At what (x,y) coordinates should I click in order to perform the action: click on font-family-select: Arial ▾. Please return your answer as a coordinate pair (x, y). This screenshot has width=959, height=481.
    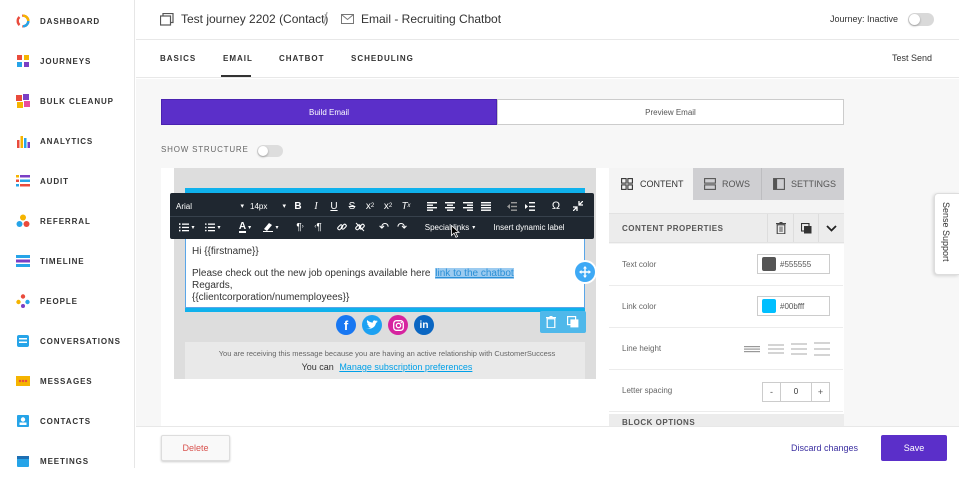
    Looking at the image, I should click on (211, 206).